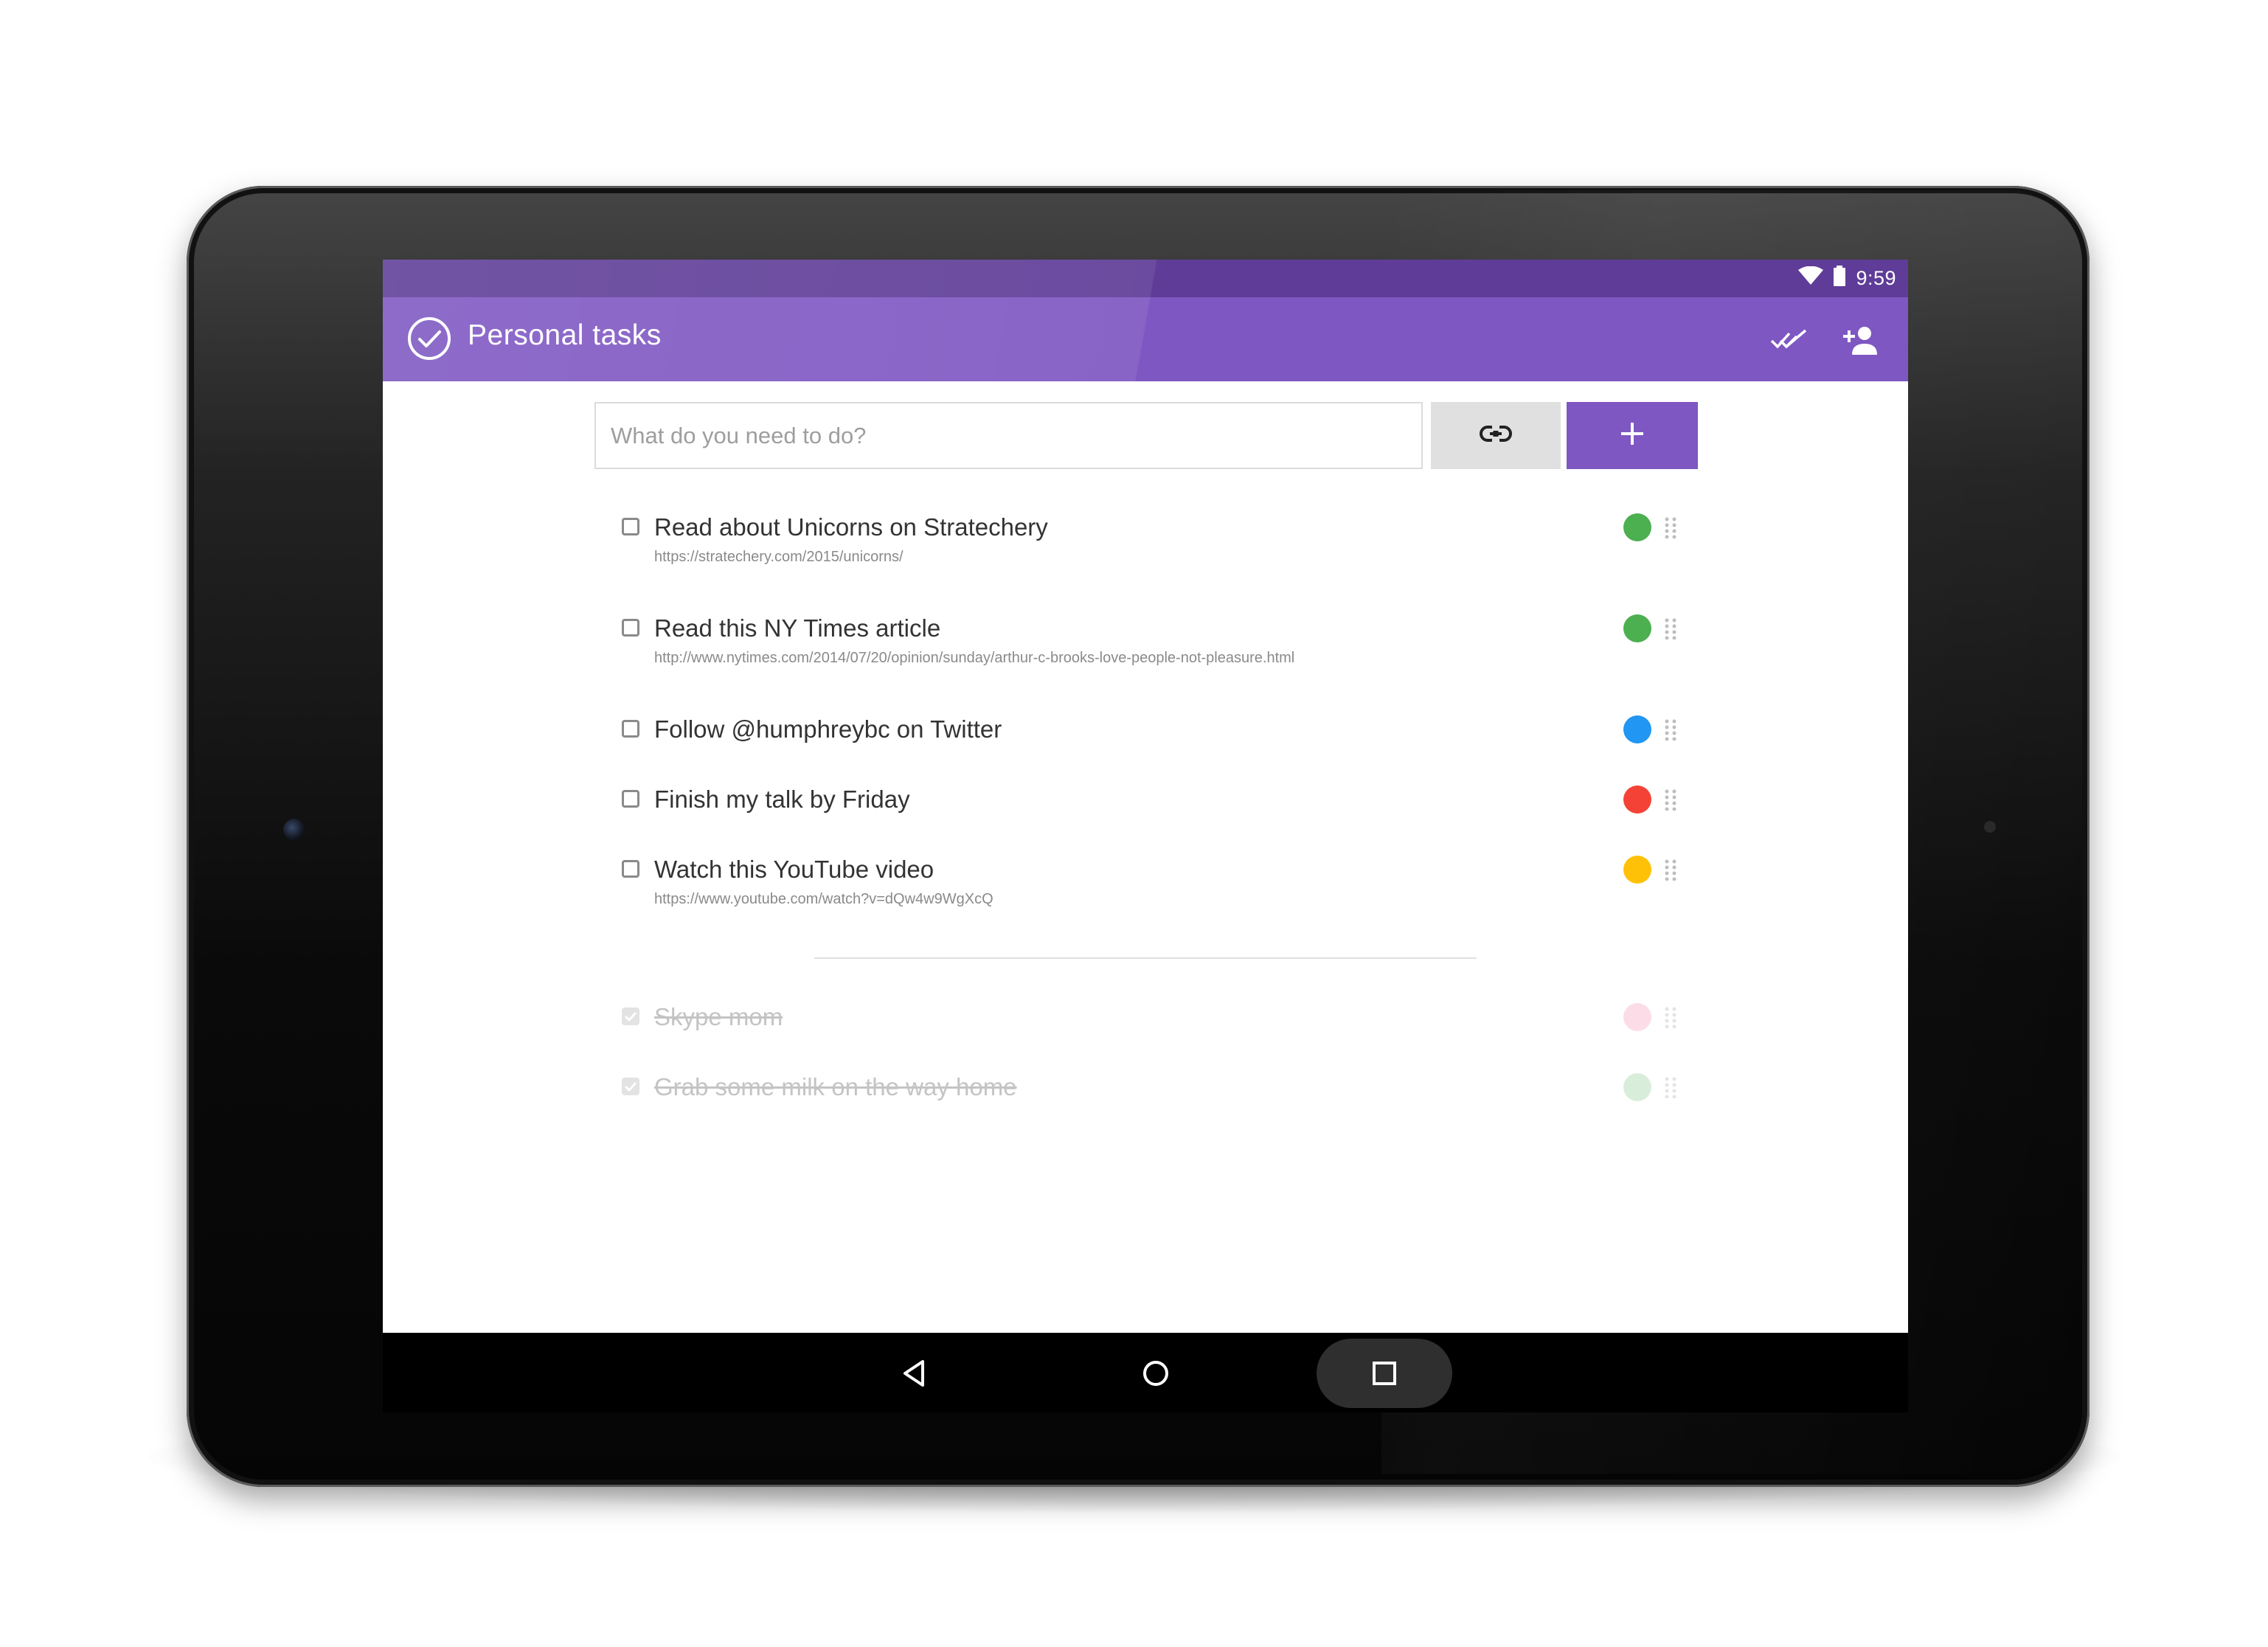 The width and height of the screenshot is (2268, 1647). What do you see at coordinates (1145, 278) in the screenshot?
I see `status-bar: 9:59` at bounding box center [1145, 278].